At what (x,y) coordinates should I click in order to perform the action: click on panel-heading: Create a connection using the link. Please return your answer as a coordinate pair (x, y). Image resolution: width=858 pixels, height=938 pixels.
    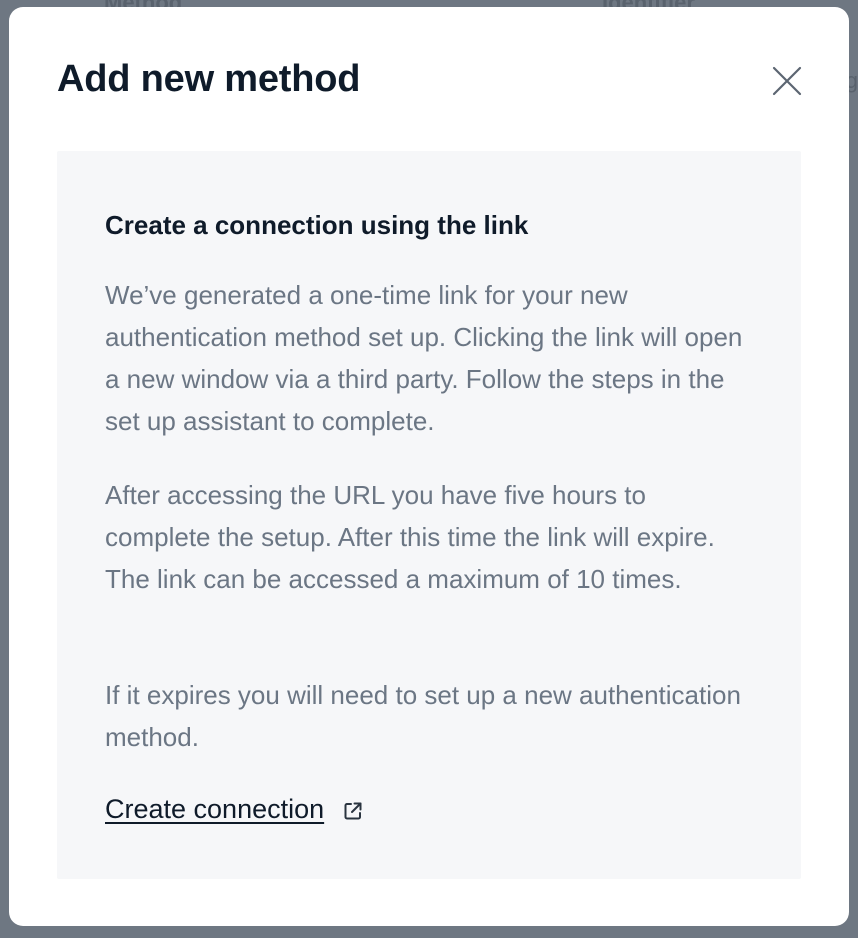
    Looking at the image, I should click on (317, 225).